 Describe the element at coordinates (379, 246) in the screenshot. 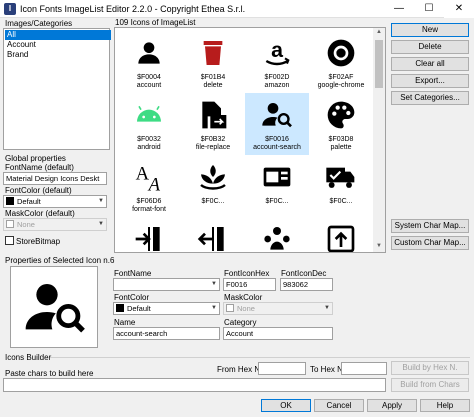

I see `scroll-down-icon: ▼` at that location.